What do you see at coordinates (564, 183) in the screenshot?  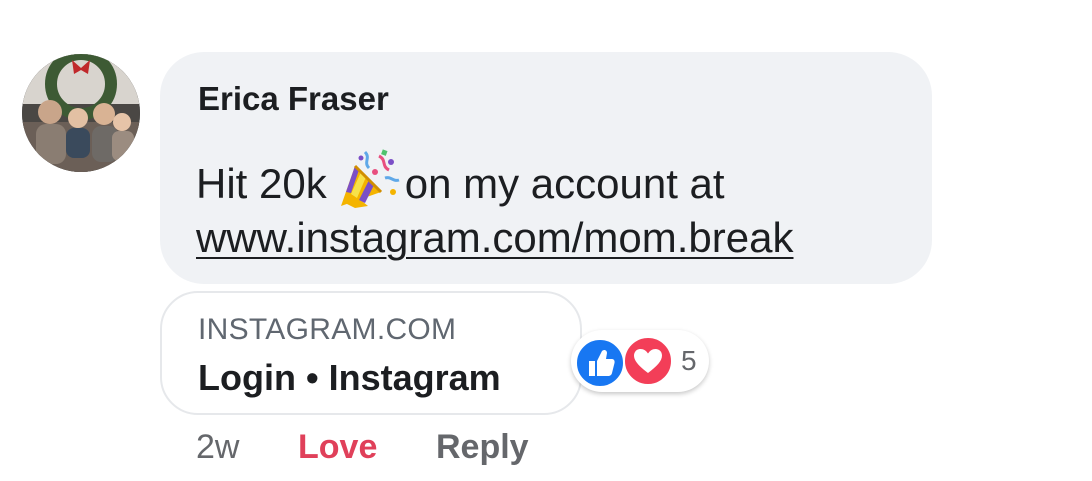 I see `comment-text: on my account at` at bounding box center [564, 183].